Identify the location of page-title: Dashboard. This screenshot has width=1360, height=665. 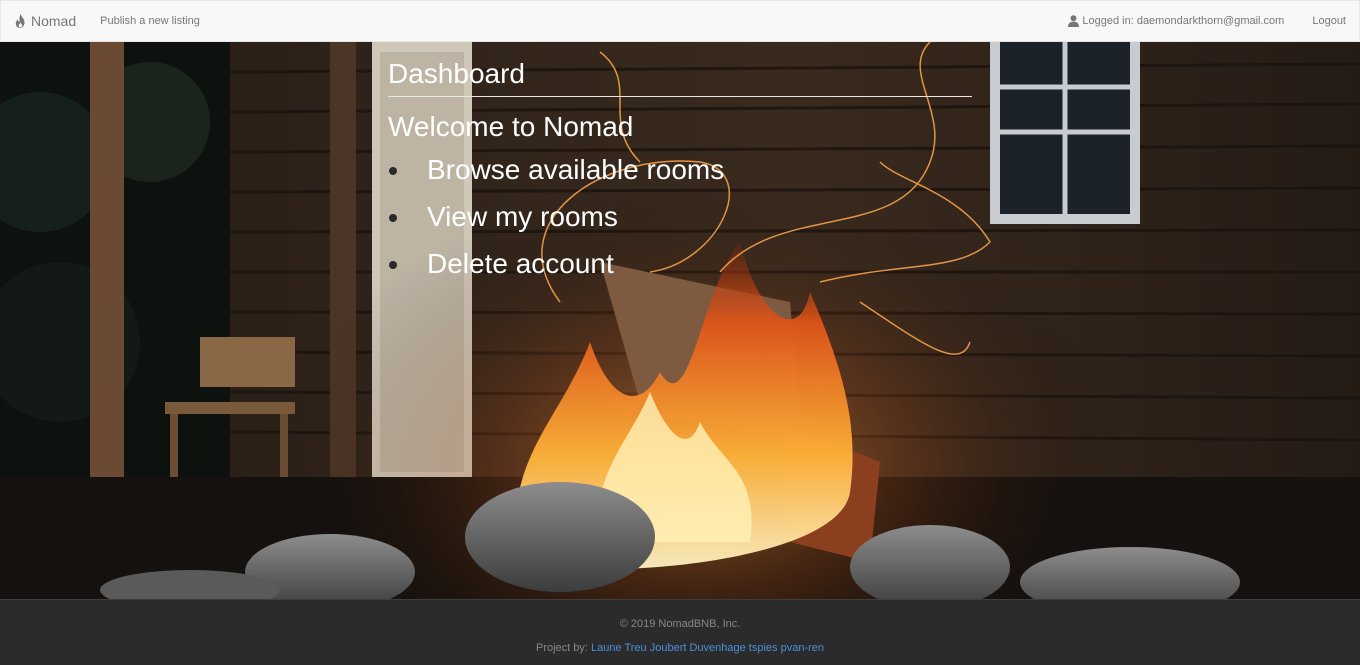
(680, 78).